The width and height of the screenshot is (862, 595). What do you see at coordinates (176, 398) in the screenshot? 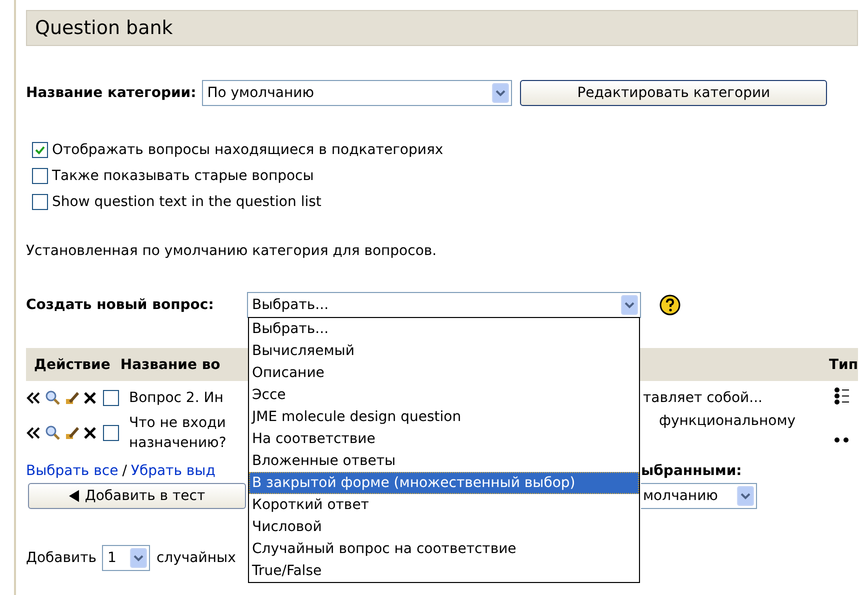
I see `question-name: Вопрос 2. Ин` at bounding box center [176, 398].